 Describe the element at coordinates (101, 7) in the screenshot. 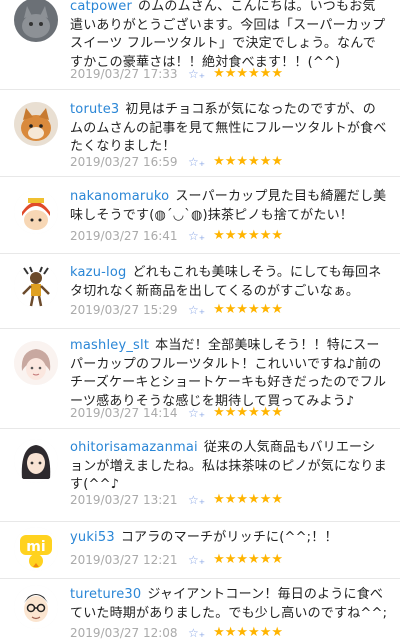

I see `comment-username: catpower` at that location.